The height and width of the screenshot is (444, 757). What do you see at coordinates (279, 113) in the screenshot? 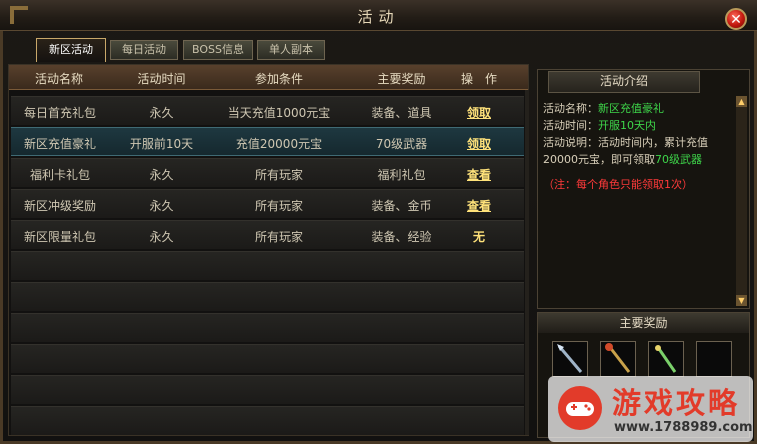
I see `activity-condition: 当天充值1000元宝` at bounding box center [279, 113].